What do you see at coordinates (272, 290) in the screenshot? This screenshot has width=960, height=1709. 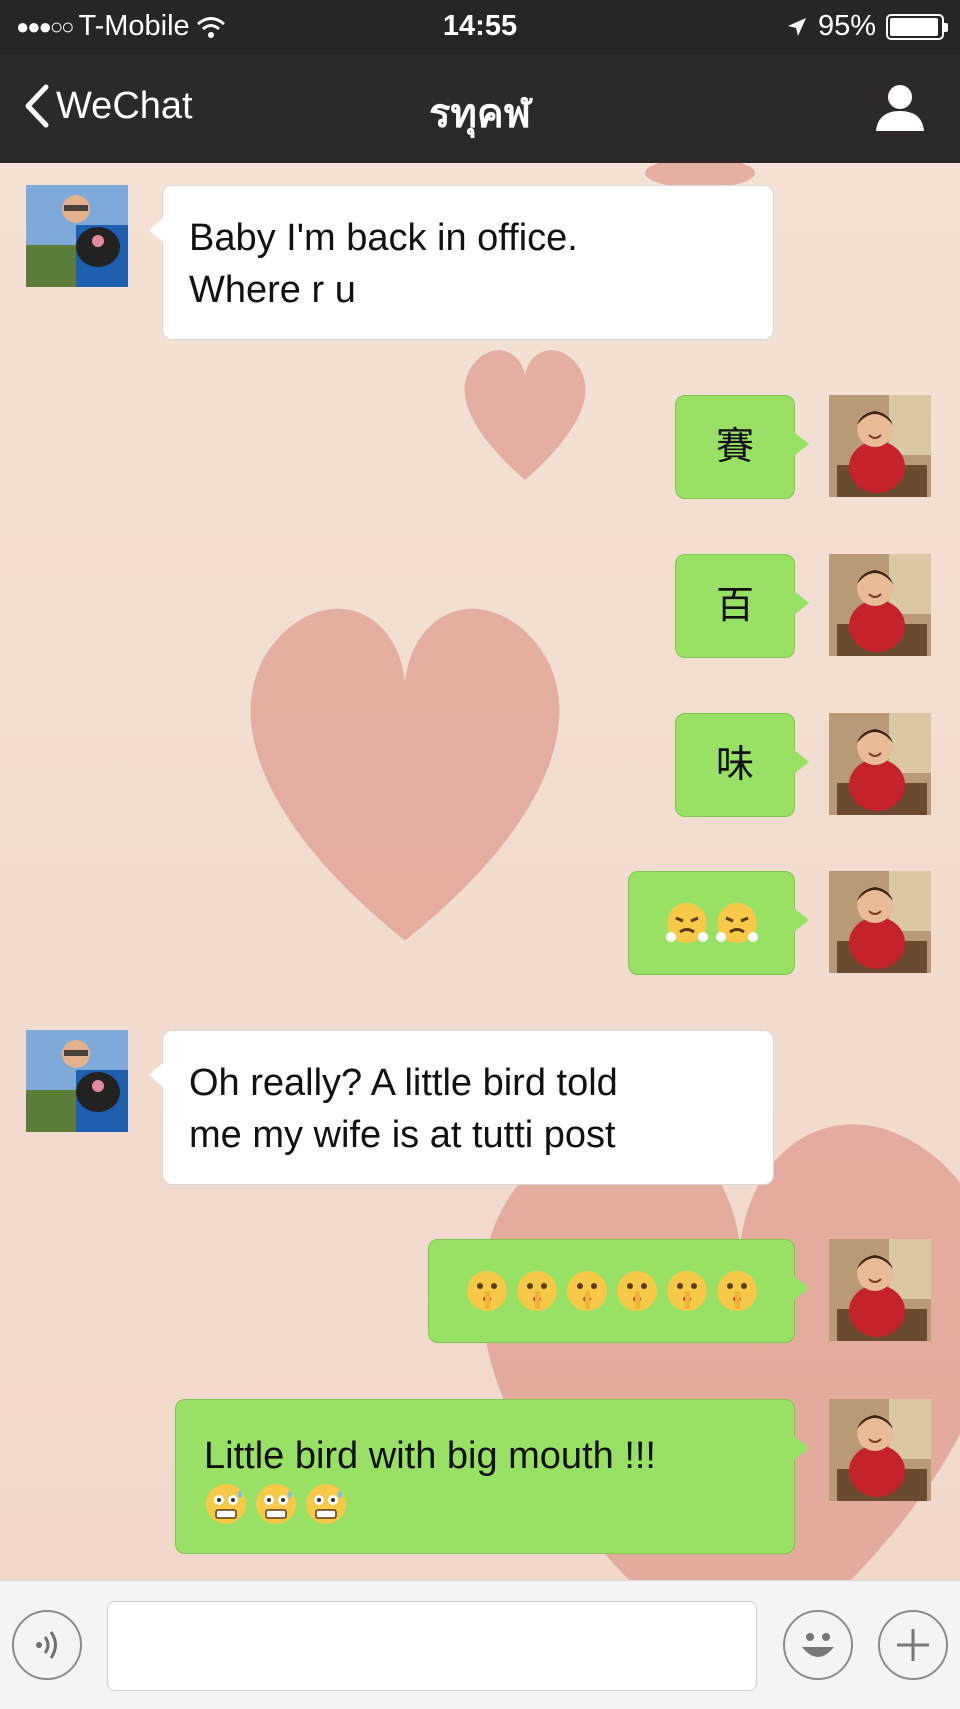 I see `message-text: Where r u` at bounding box center [272, 290].